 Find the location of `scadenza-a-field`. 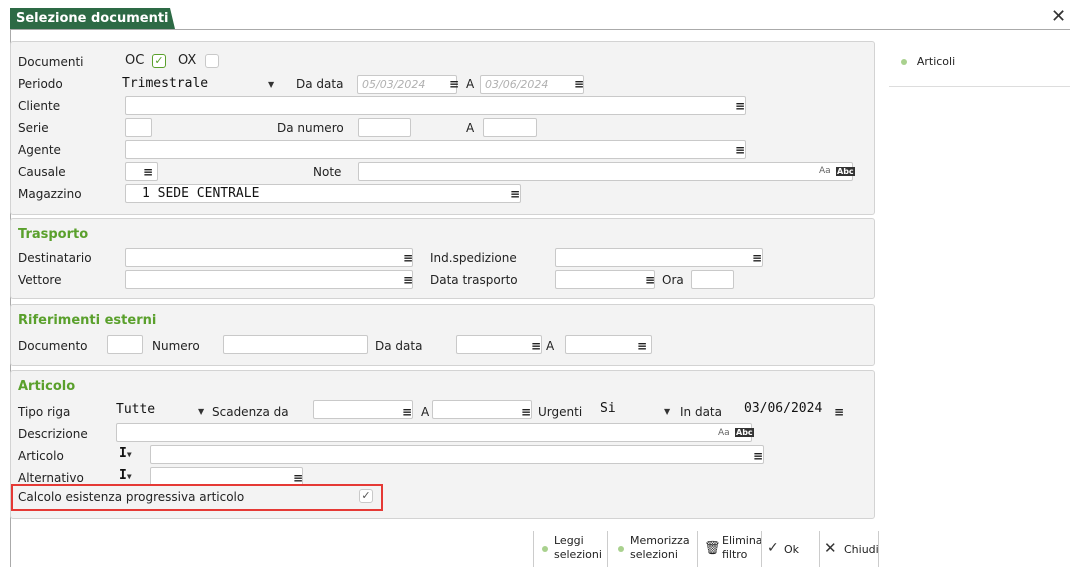

scadenza-a-field is located at coordinates (482, 409).